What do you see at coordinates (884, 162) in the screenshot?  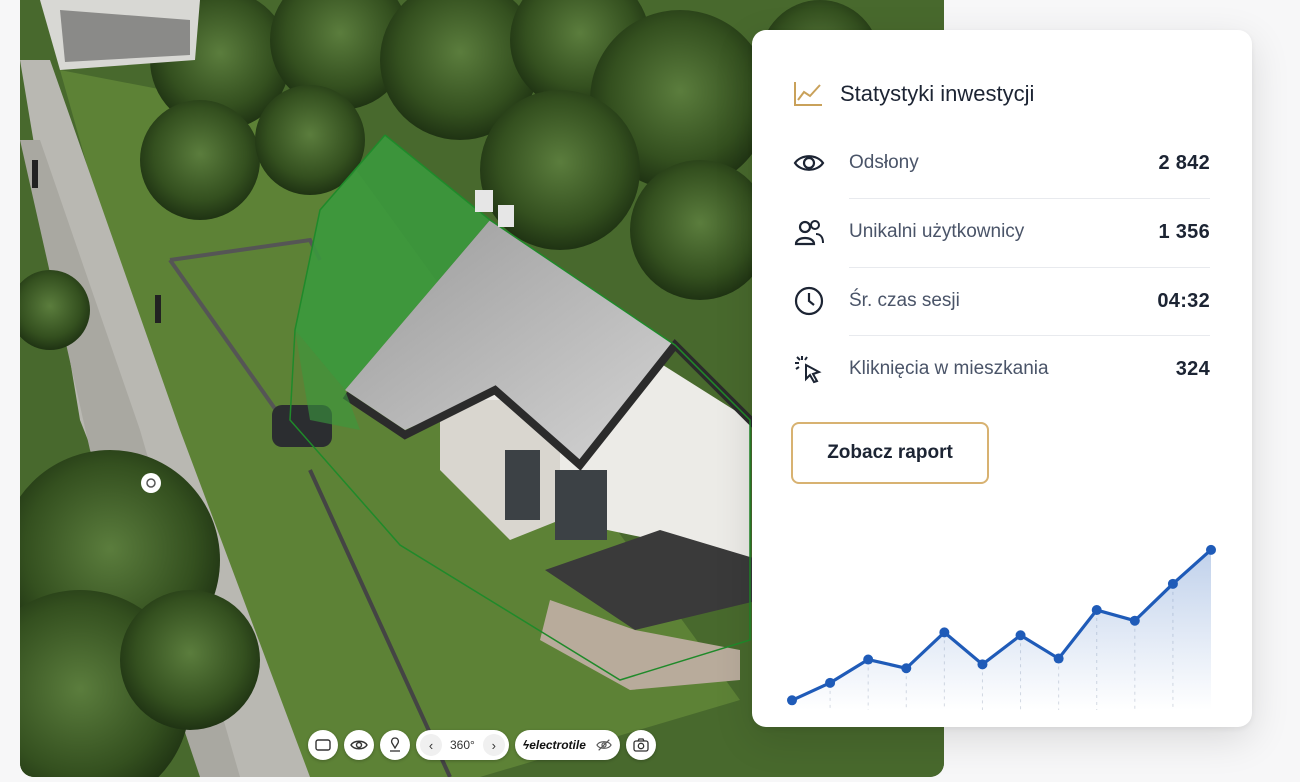 I see `stat-label: Odsłony` at bounding box center [884, 162].